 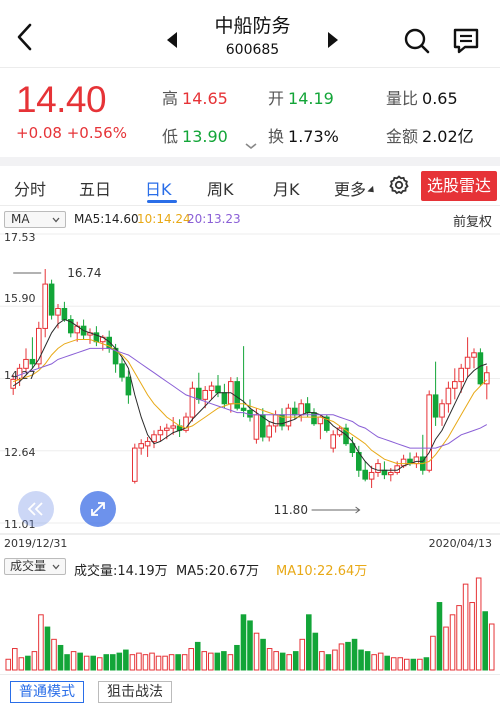 I want to click on y-tick-label: 12.64, so click(x=20, y=452).